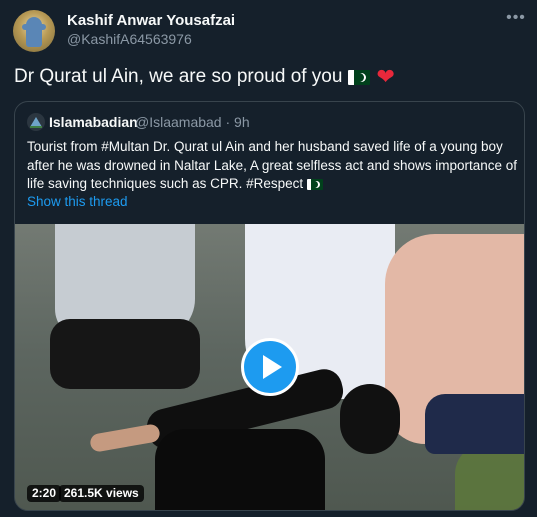 Image resolution: width=537 pixels, height=517 pixels. I want to click on play-button, so click(270, 367).